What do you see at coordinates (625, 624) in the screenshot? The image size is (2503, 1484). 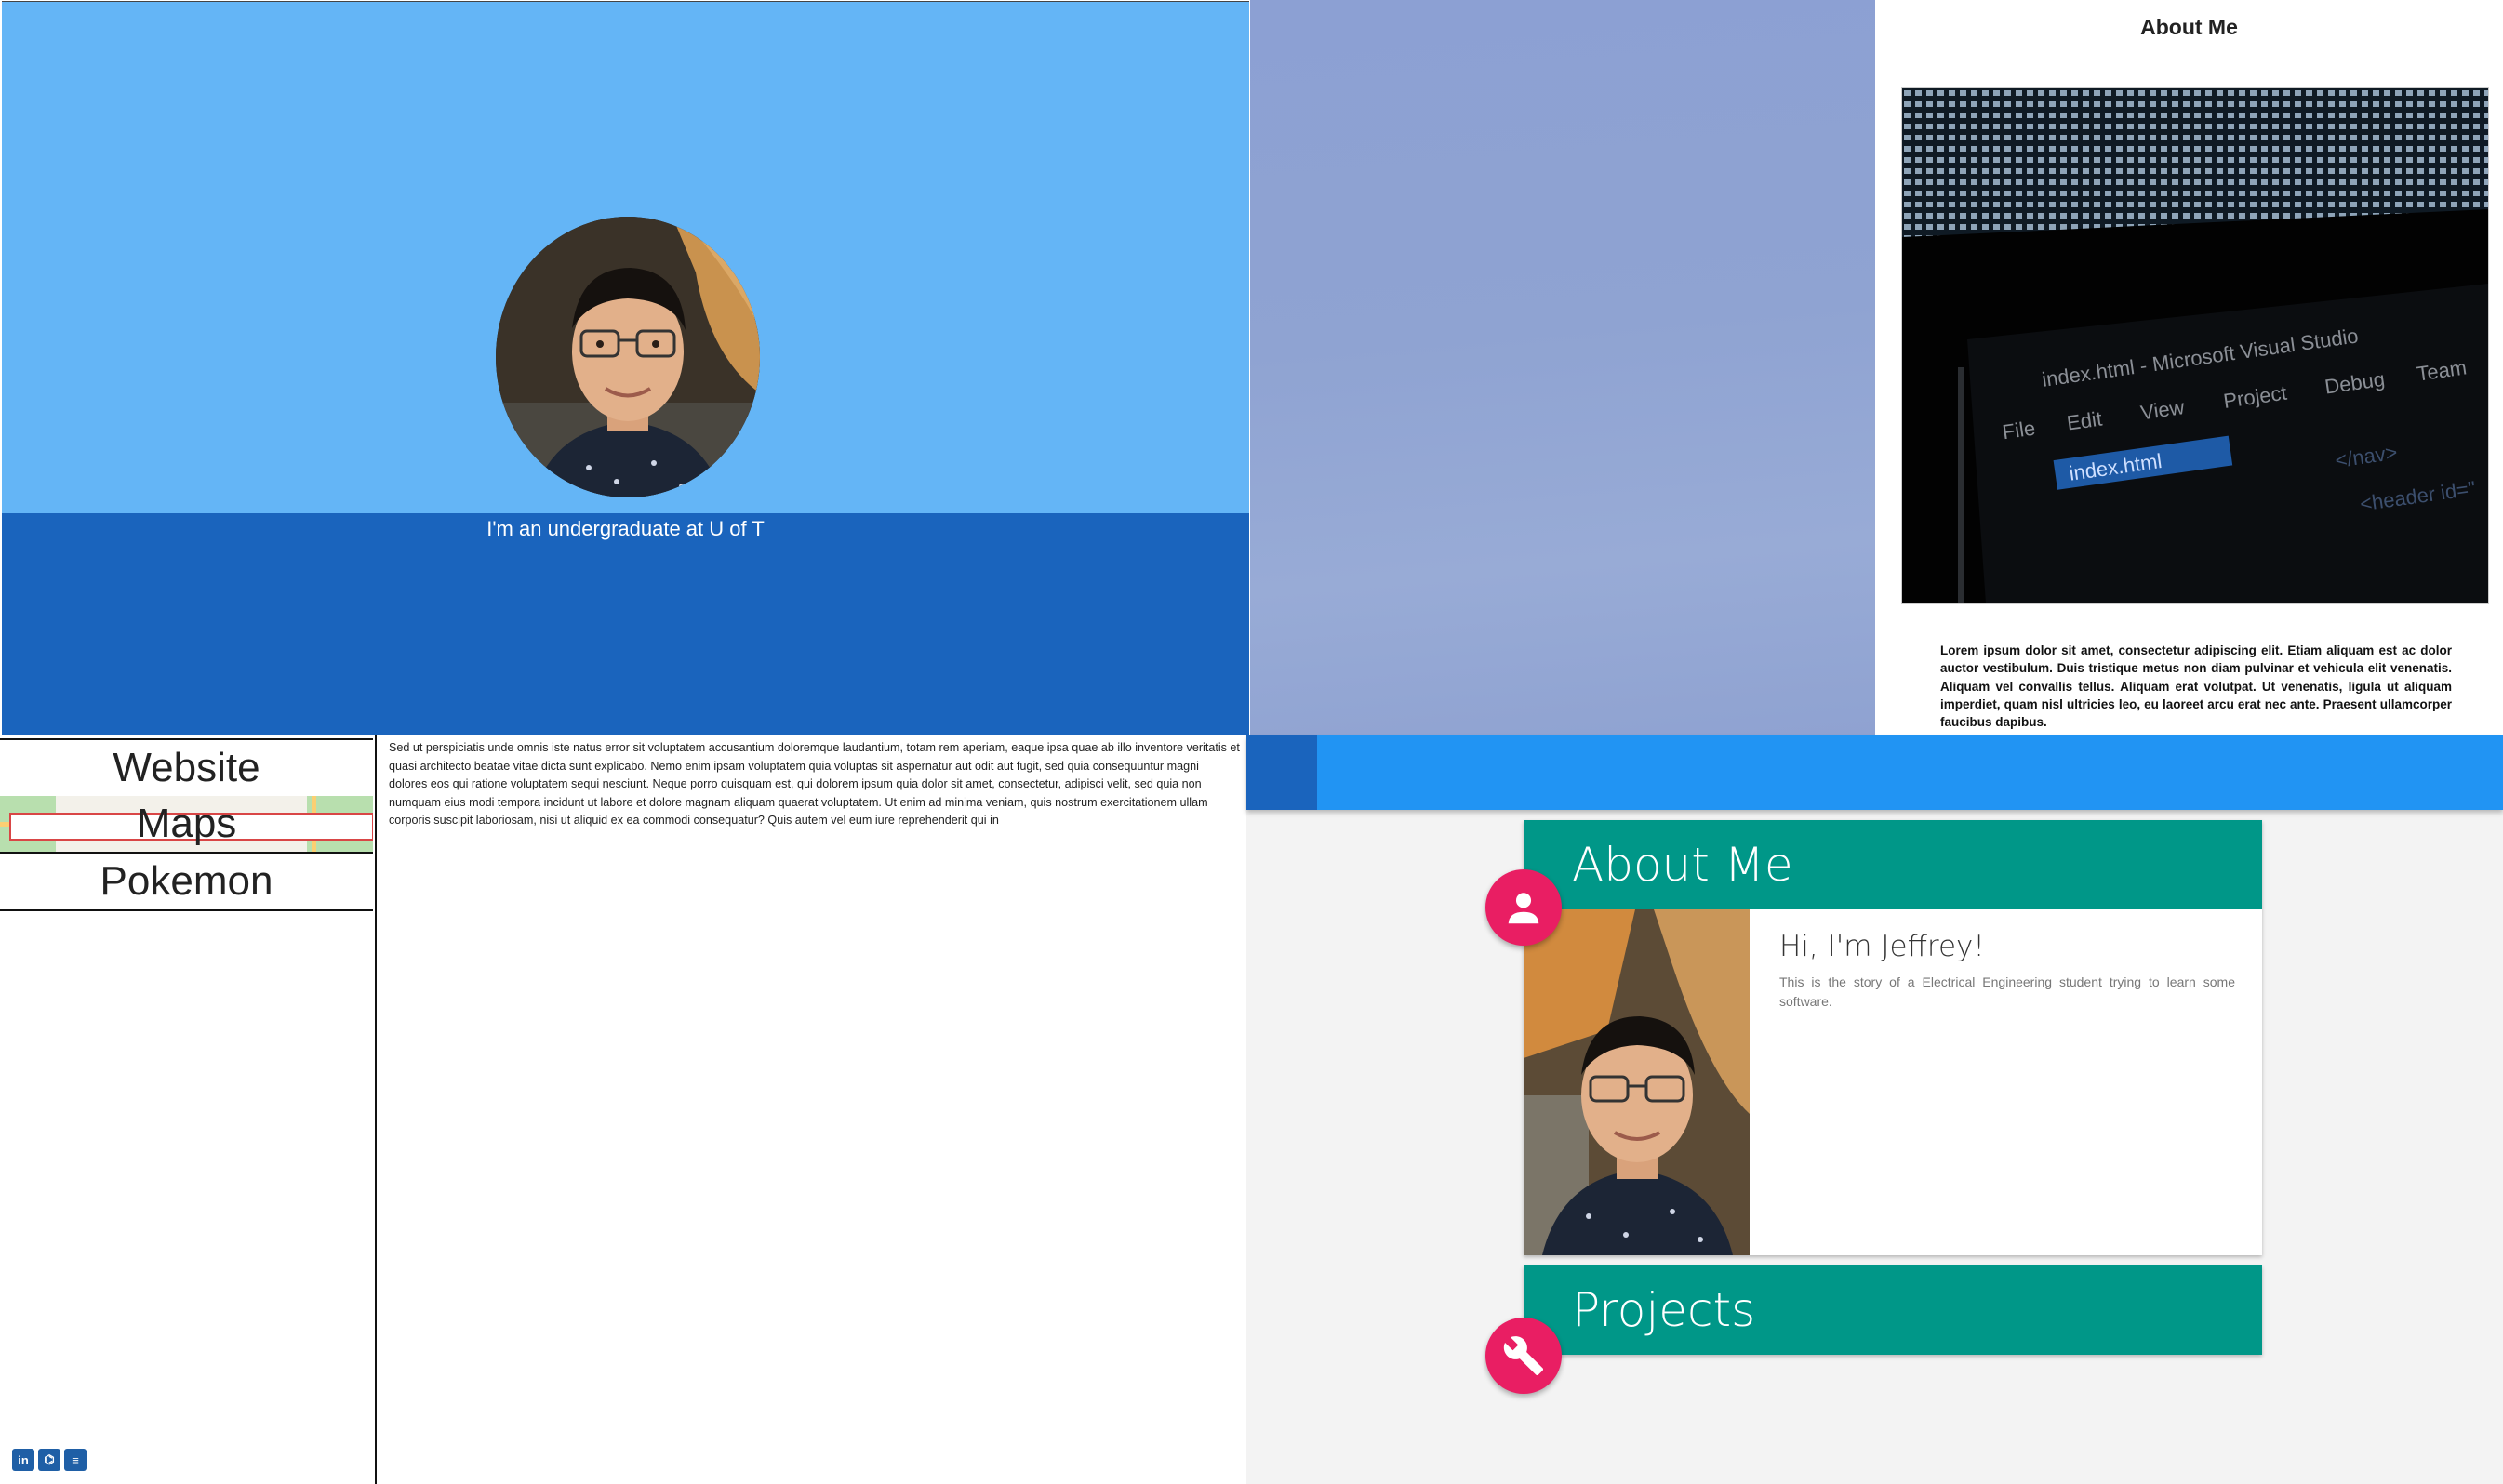 I see `hero-banner-bottom` at bounding box center [625, 624].